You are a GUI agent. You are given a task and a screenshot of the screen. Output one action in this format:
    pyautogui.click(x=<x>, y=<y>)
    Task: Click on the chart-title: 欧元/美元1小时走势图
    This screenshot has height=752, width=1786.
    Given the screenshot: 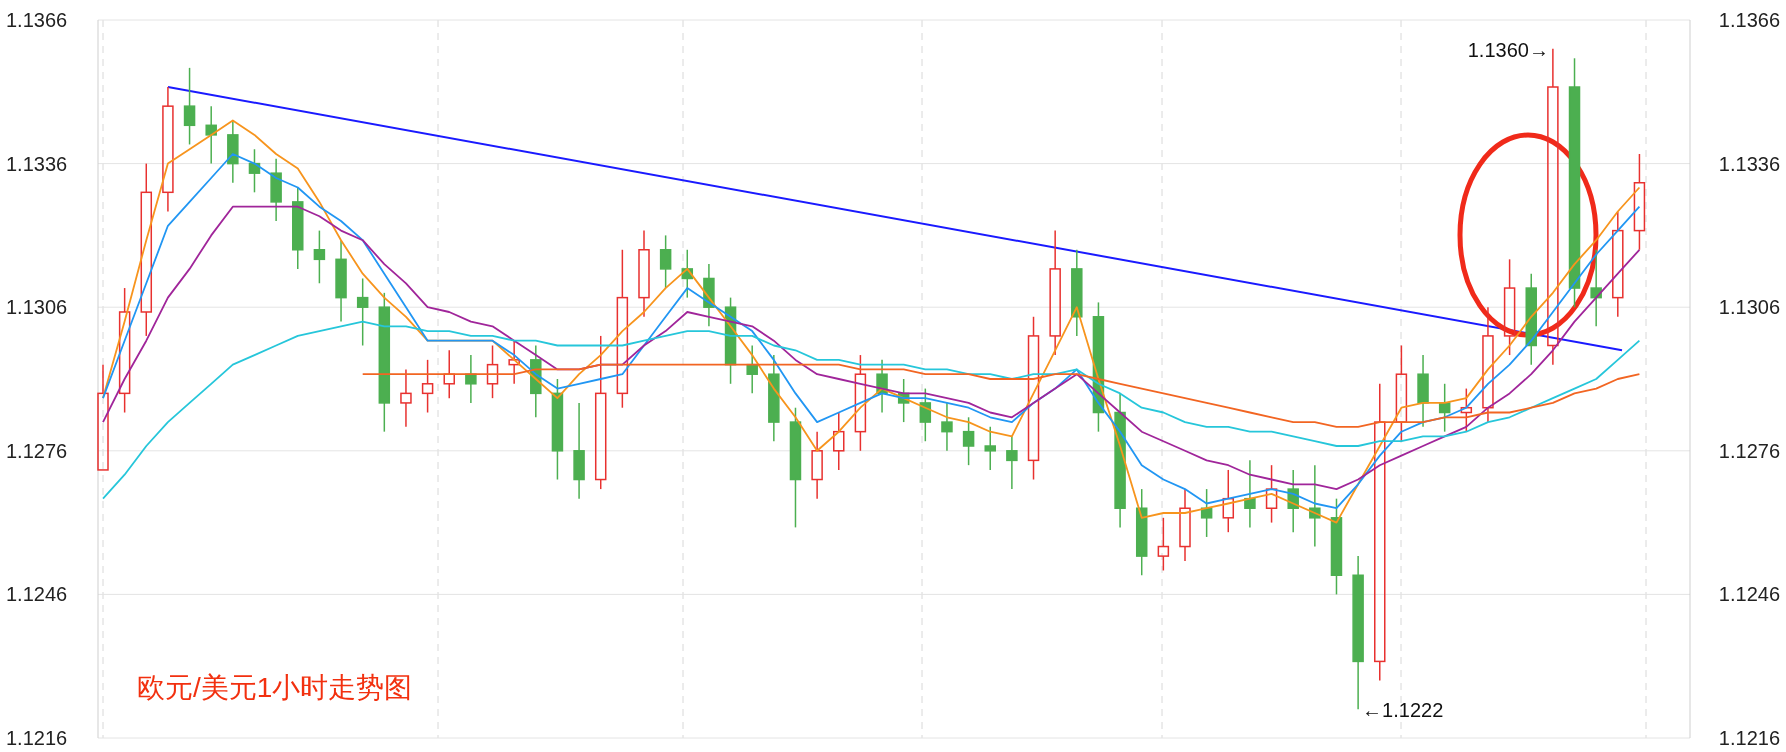 What is the action you would take?
    pyautogui.click(x=275, y=687)
    